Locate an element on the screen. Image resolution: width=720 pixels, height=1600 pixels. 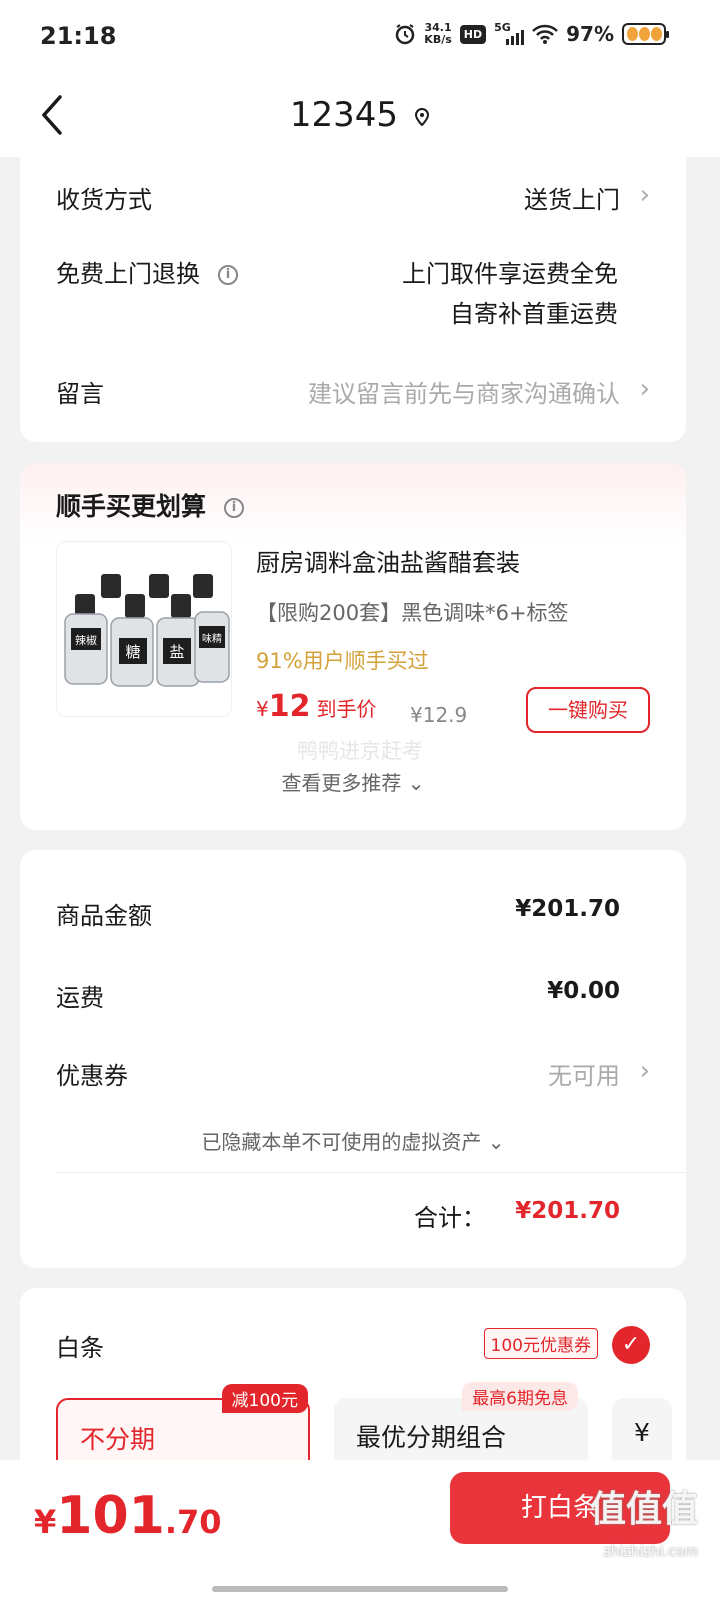
jar-label-3: 盐 is located at coordinates (176, 652).